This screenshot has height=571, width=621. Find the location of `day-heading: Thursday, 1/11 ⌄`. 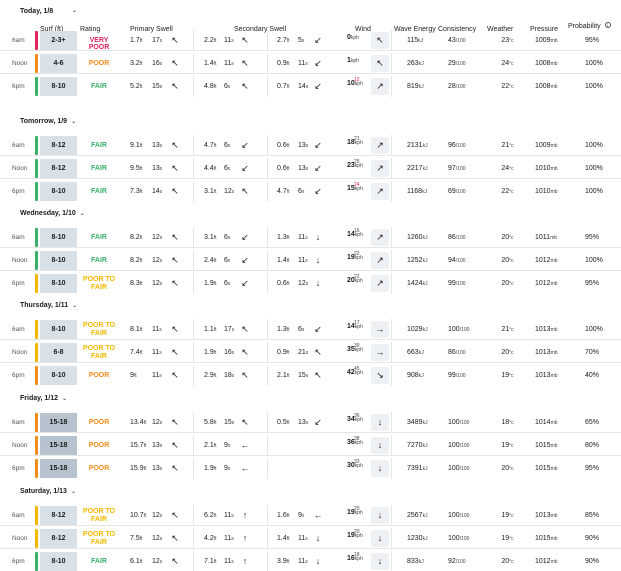

day-heading: Thursday, 1/11 ⌄ is located at coordinates (48, 305).